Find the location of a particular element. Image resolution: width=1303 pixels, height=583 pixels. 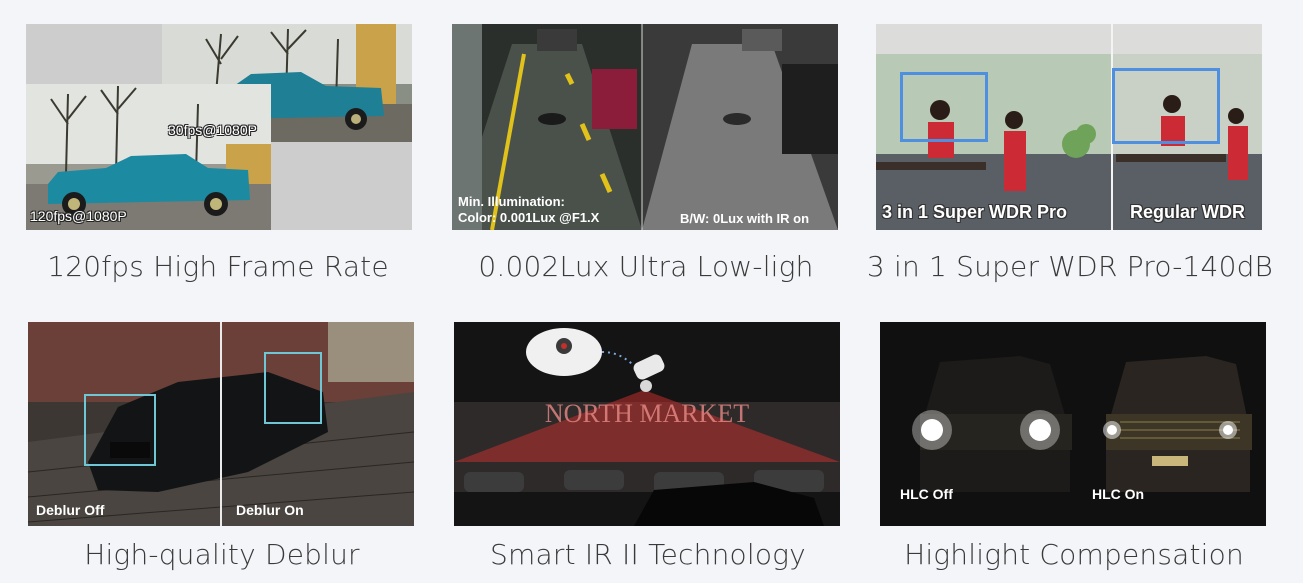

hlc-label-off: HLC Off is located at coordinates (926, 494).